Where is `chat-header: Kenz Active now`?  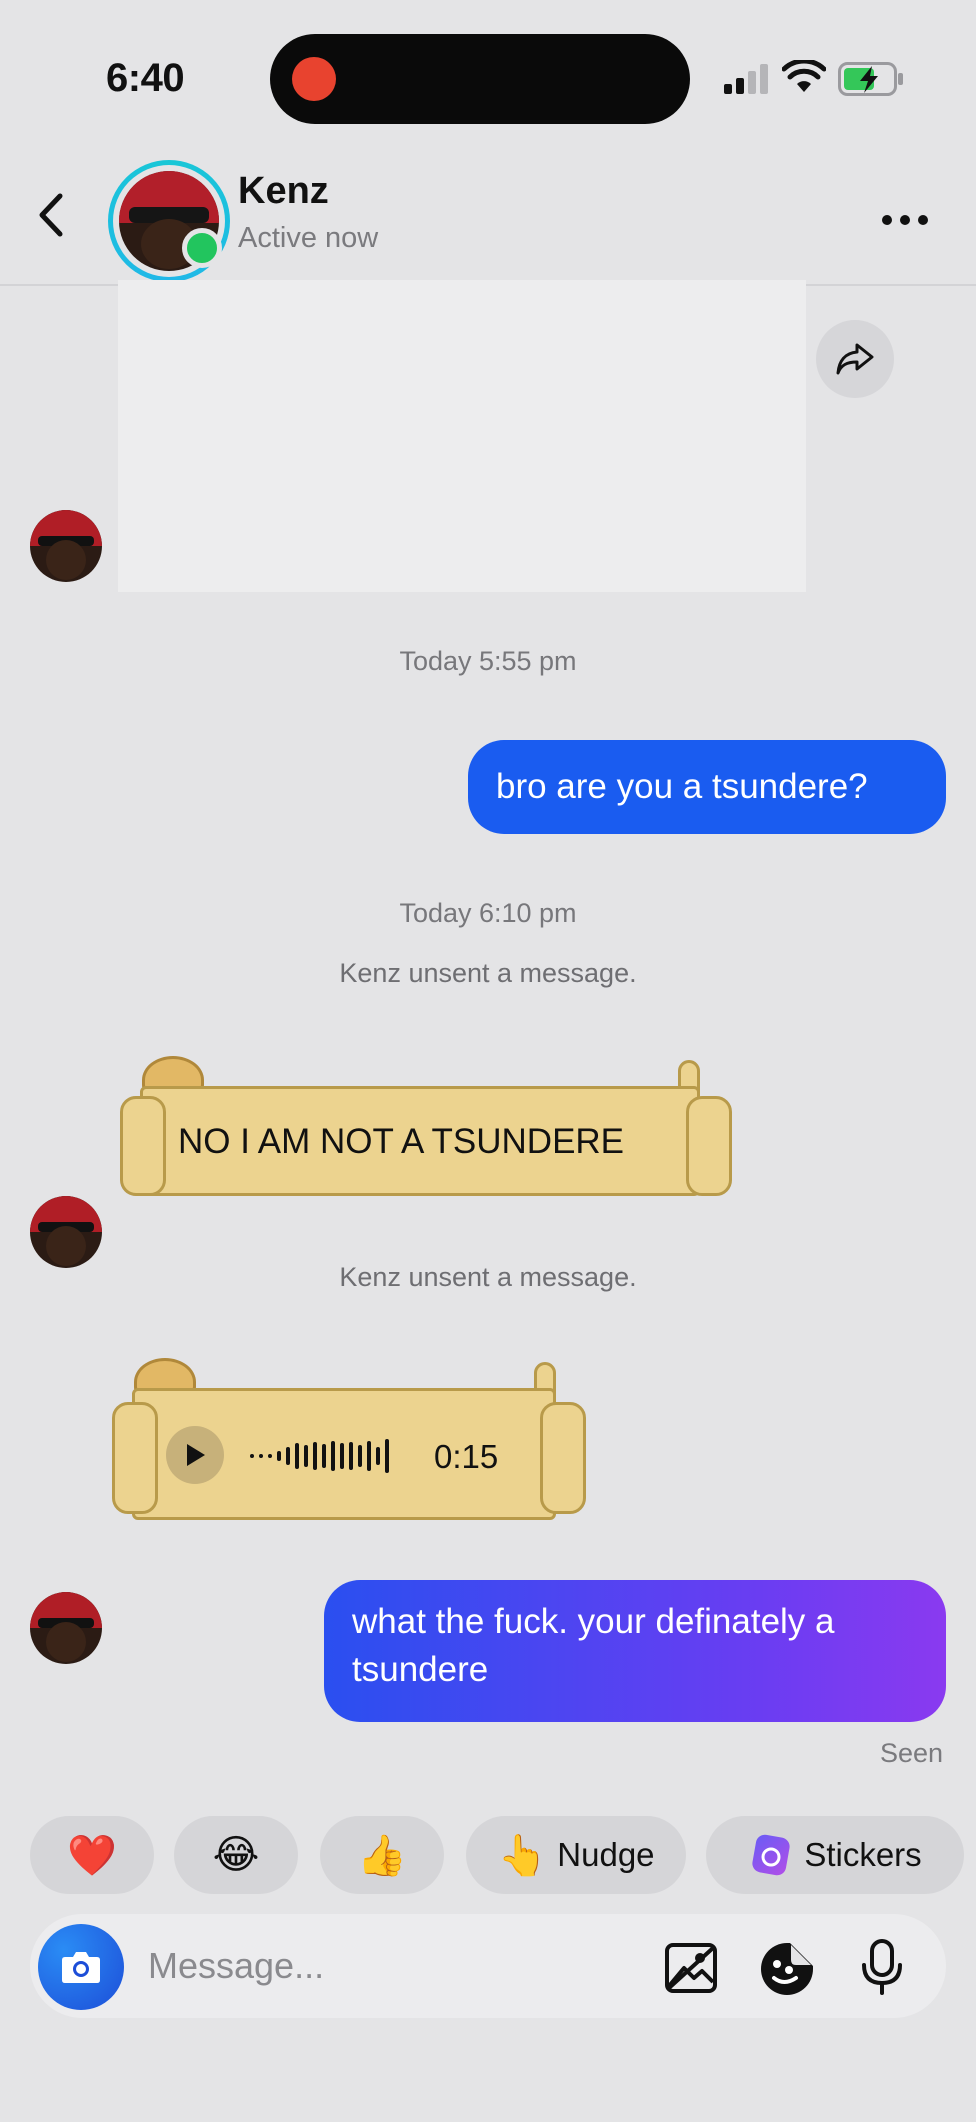 chat-header: Kenz Active now is located at coordinates (488, 213).